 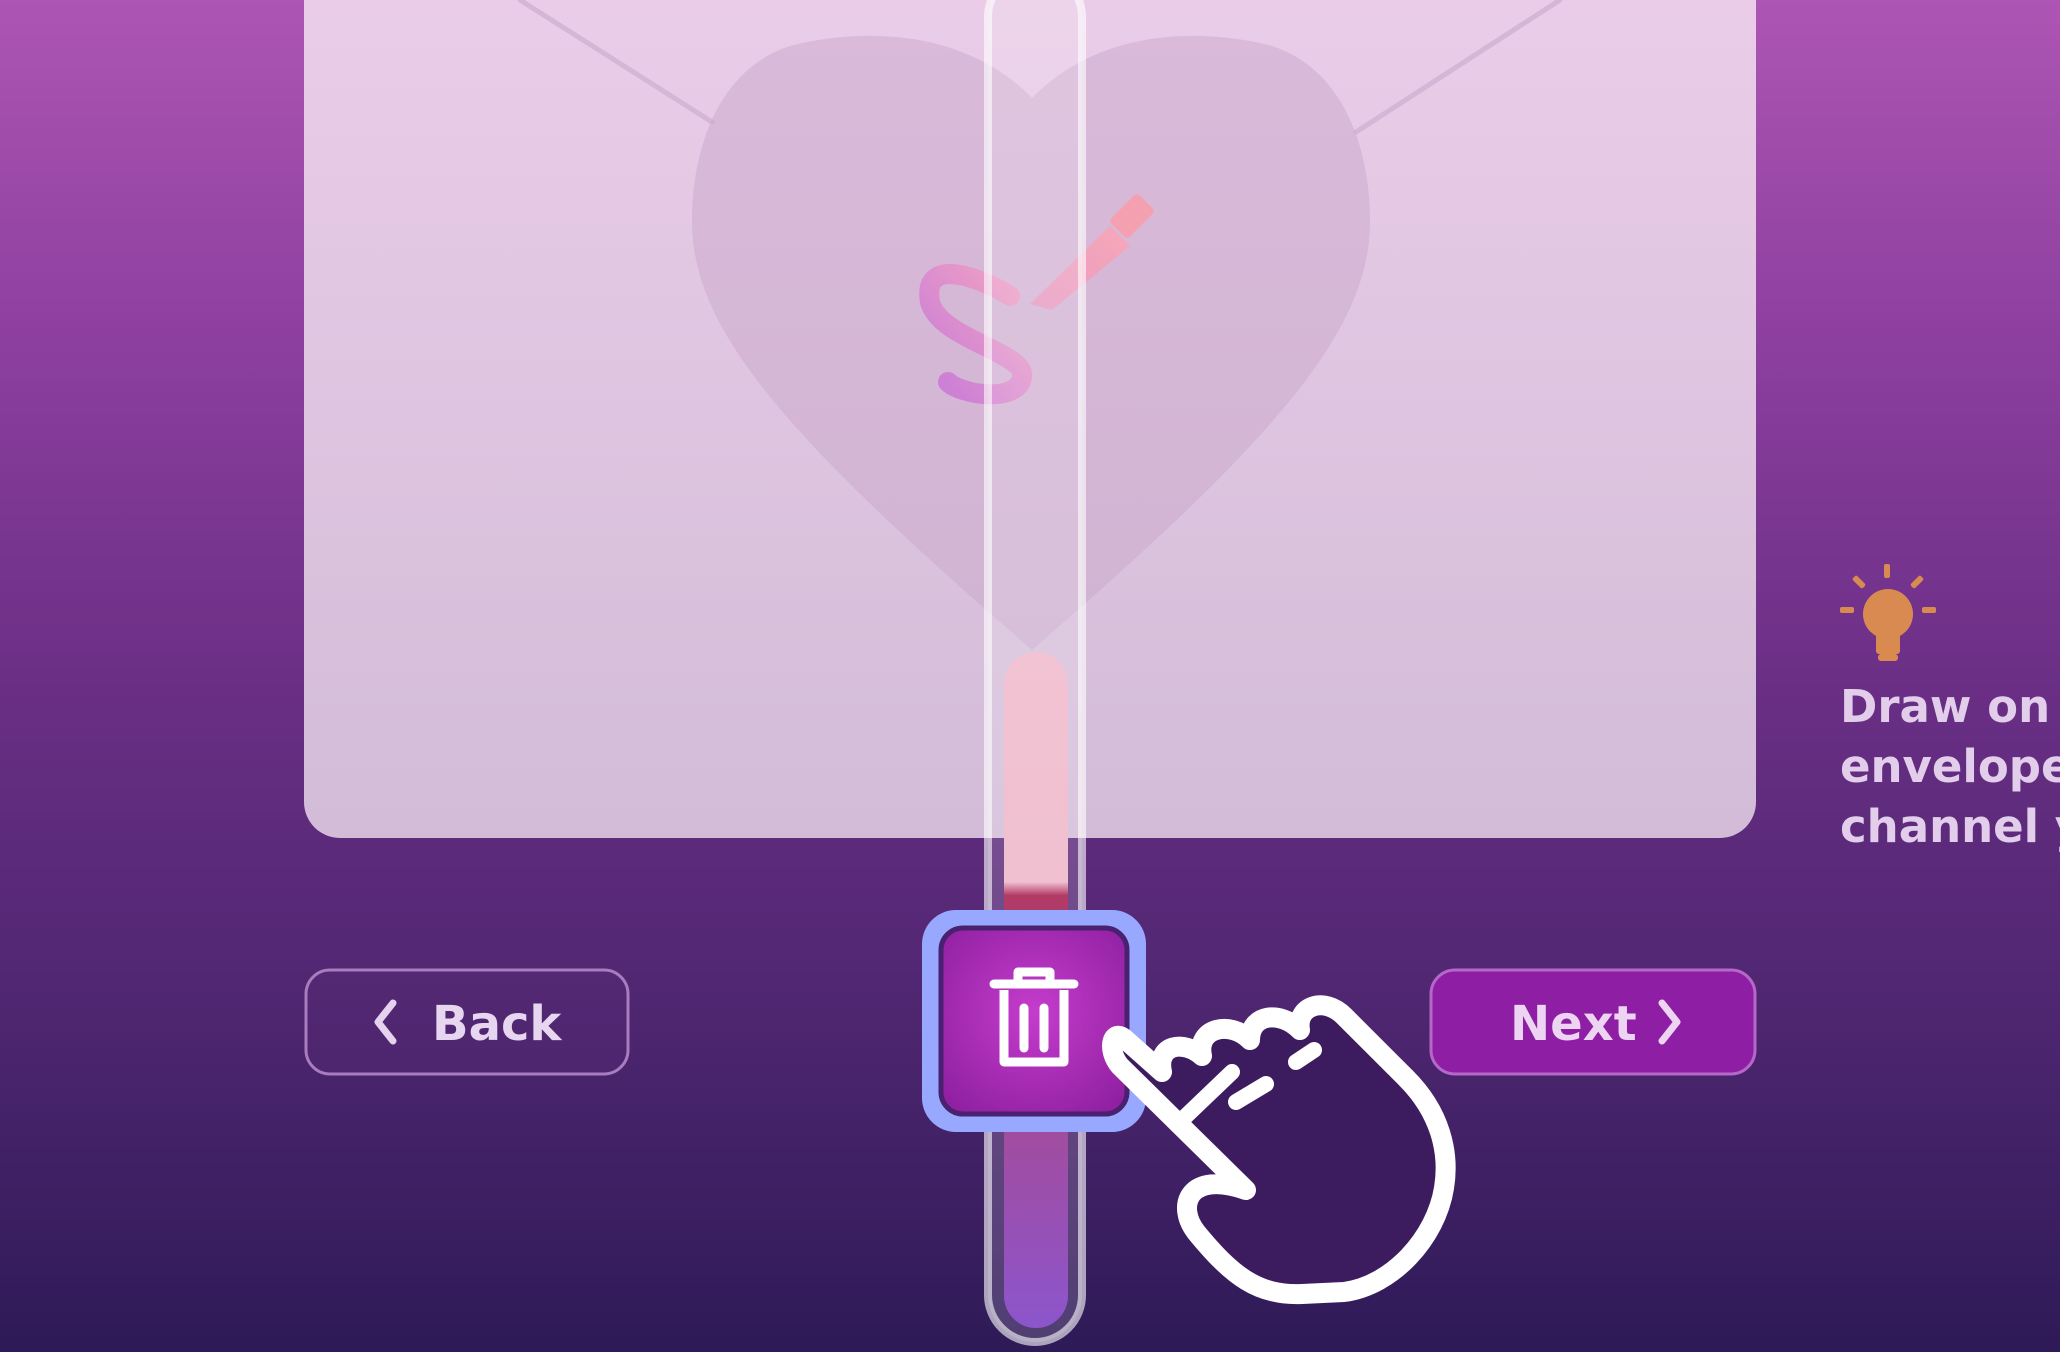 I want to click on tip-panel: Draw on t envelope channel y, so click(x=1950, y=708).